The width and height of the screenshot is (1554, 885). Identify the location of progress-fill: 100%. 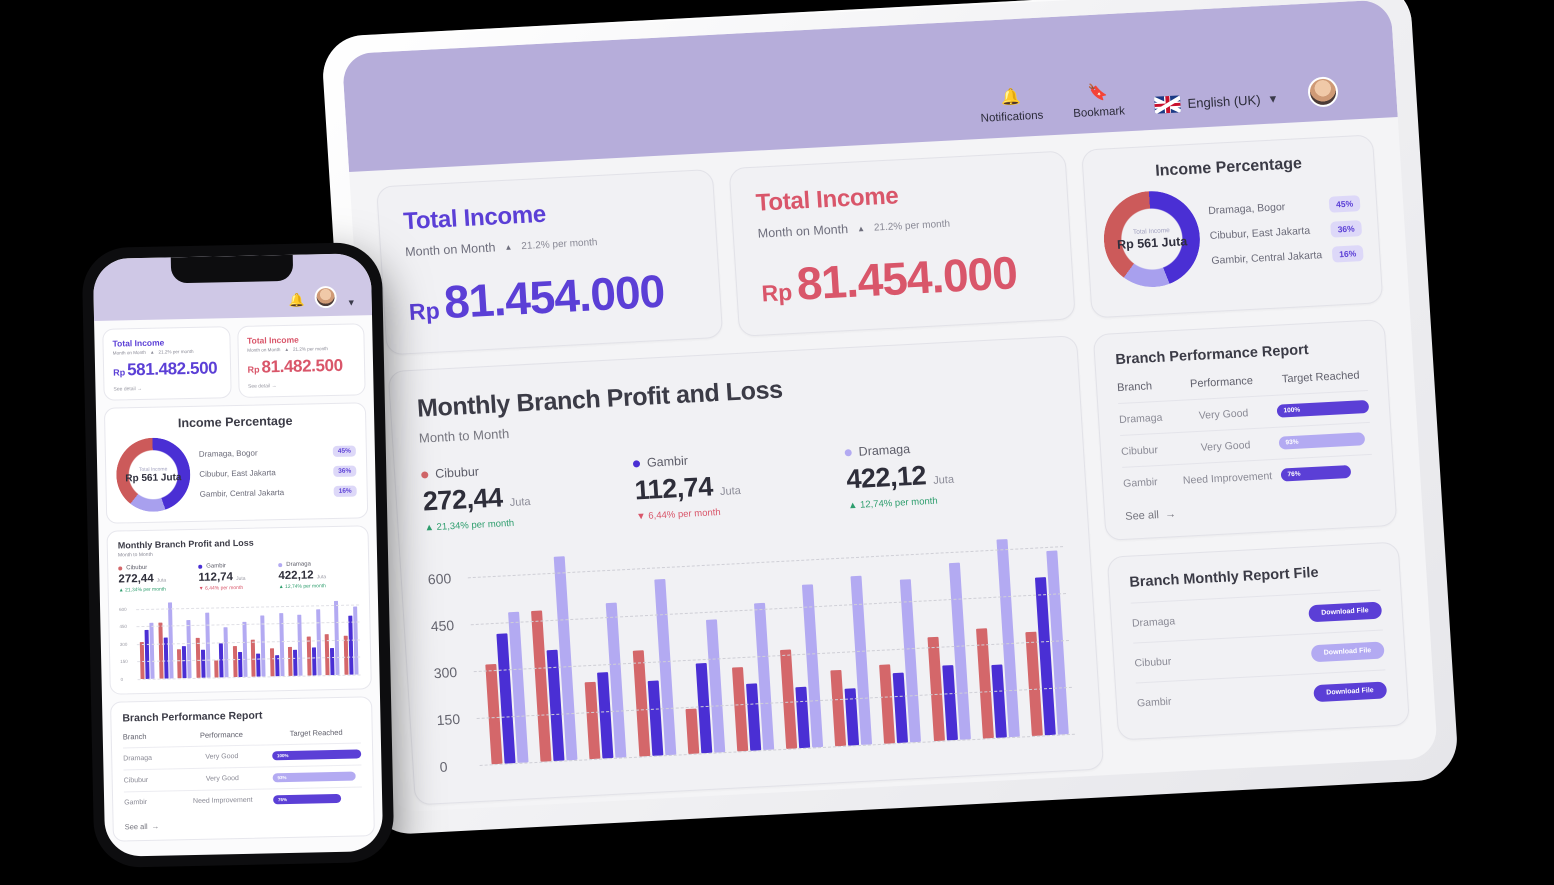
(1323, 408).